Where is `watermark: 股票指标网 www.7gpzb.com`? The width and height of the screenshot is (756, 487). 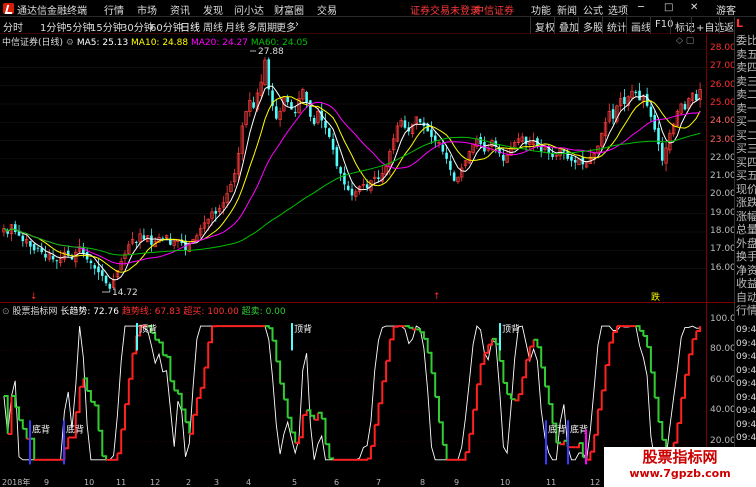
watermark: 股票指标网 www.7gpzb.com is located at coordinates (680, 467).